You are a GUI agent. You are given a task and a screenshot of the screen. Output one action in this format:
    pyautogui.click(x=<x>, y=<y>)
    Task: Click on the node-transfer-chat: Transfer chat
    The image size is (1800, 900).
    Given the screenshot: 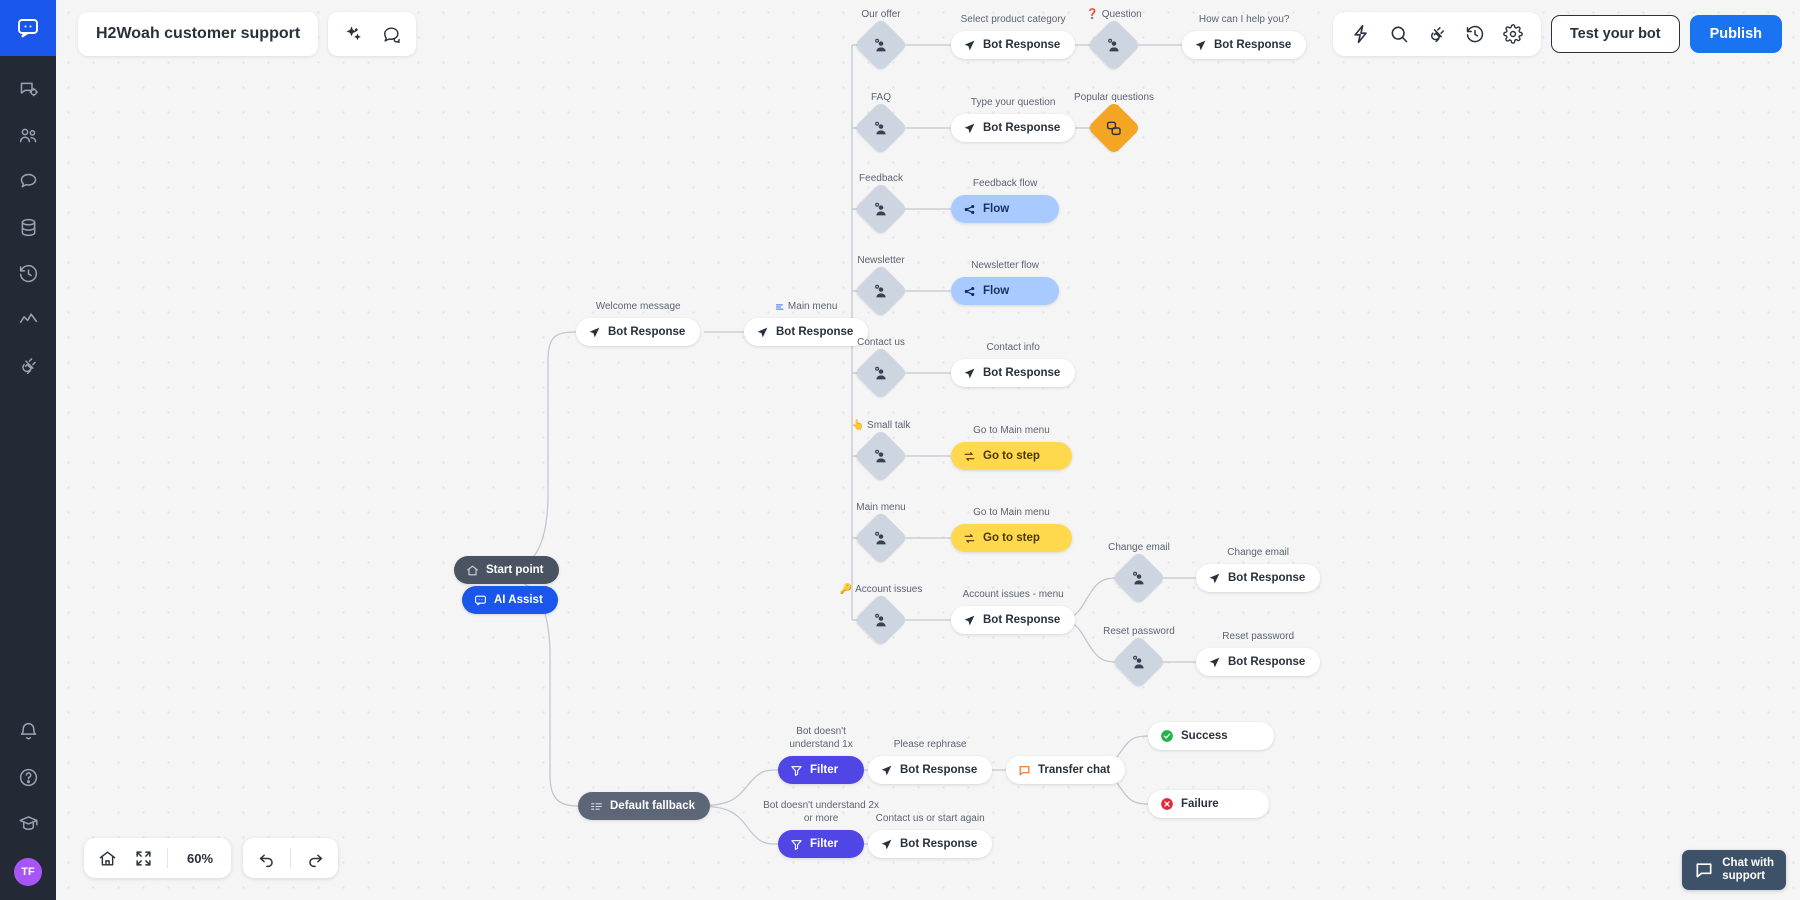 What is the action you would take?
    pyautogui.click(x=1066, y=770)
    